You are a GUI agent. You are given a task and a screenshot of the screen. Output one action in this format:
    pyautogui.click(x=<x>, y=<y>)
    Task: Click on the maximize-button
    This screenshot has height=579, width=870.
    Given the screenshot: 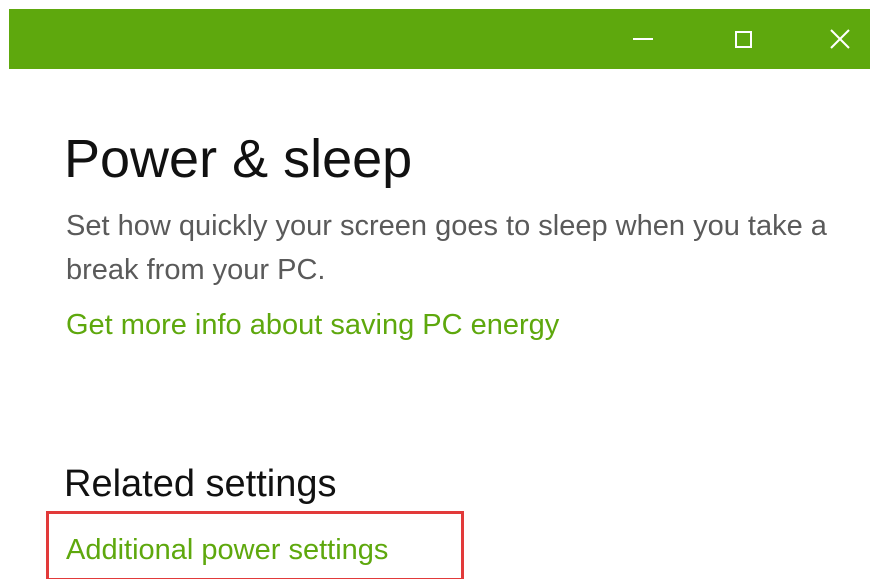 What is the action you would take?
    pyautogui.click(x=743, y=39)
    